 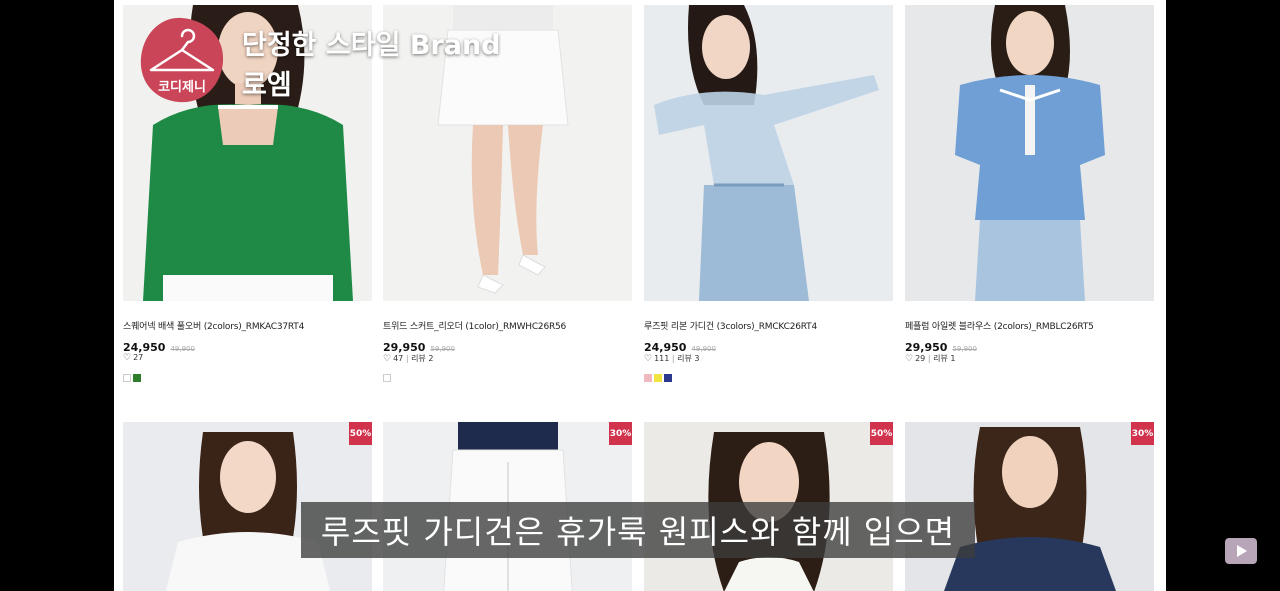 I want to click on product-meta: ♡ 29 | 리뷰 1, so click(x=930, y=359).